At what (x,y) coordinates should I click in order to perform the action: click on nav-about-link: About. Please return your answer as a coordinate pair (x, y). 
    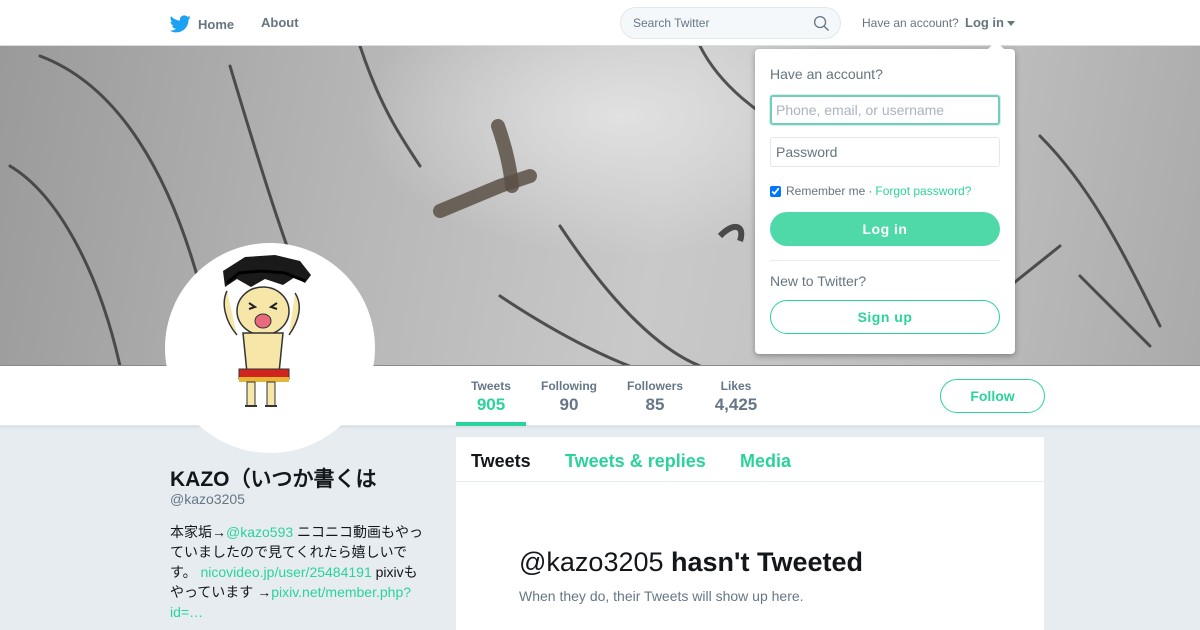
    Looking at the image, I should click on (280, 22).